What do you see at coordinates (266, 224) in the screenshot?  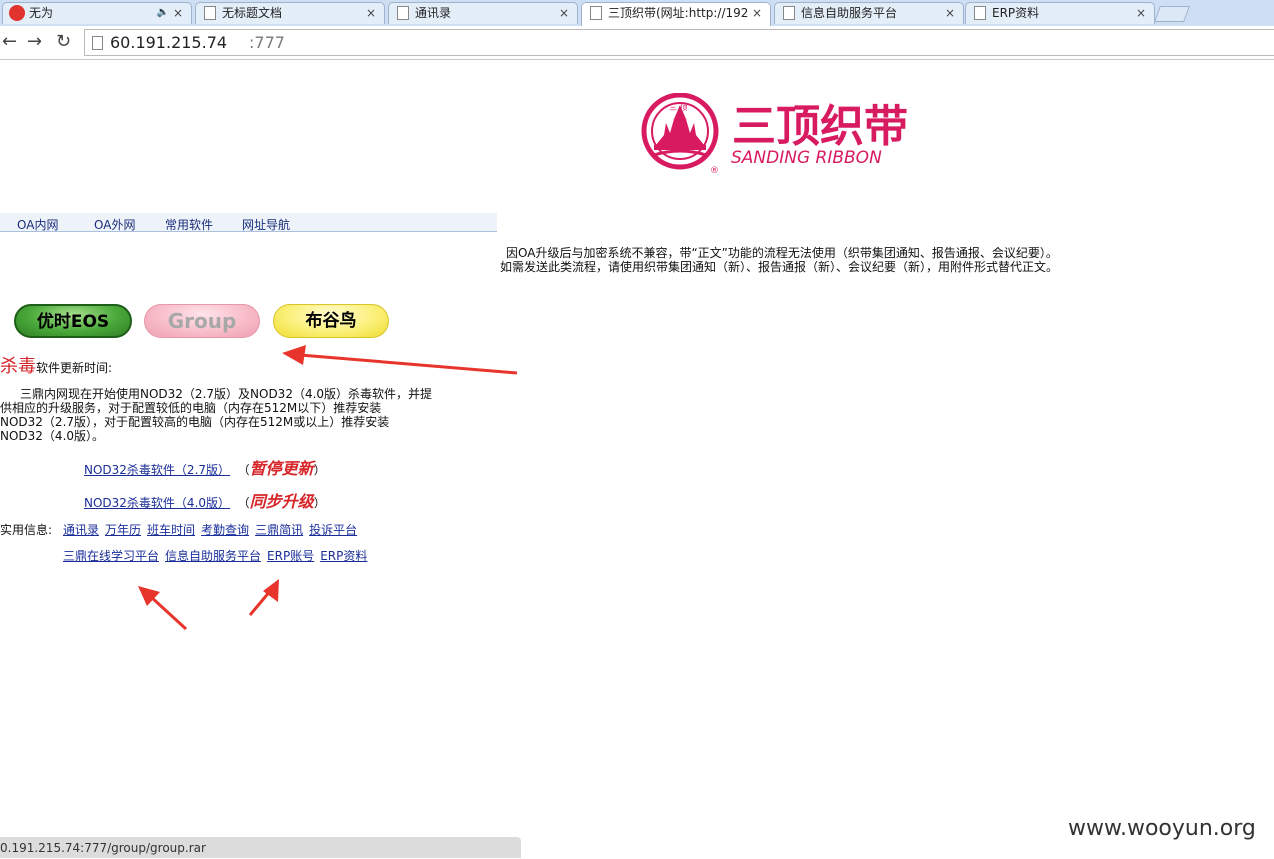 I see `nav-url-guide: 网址导航` at bounding box center [266, 224].